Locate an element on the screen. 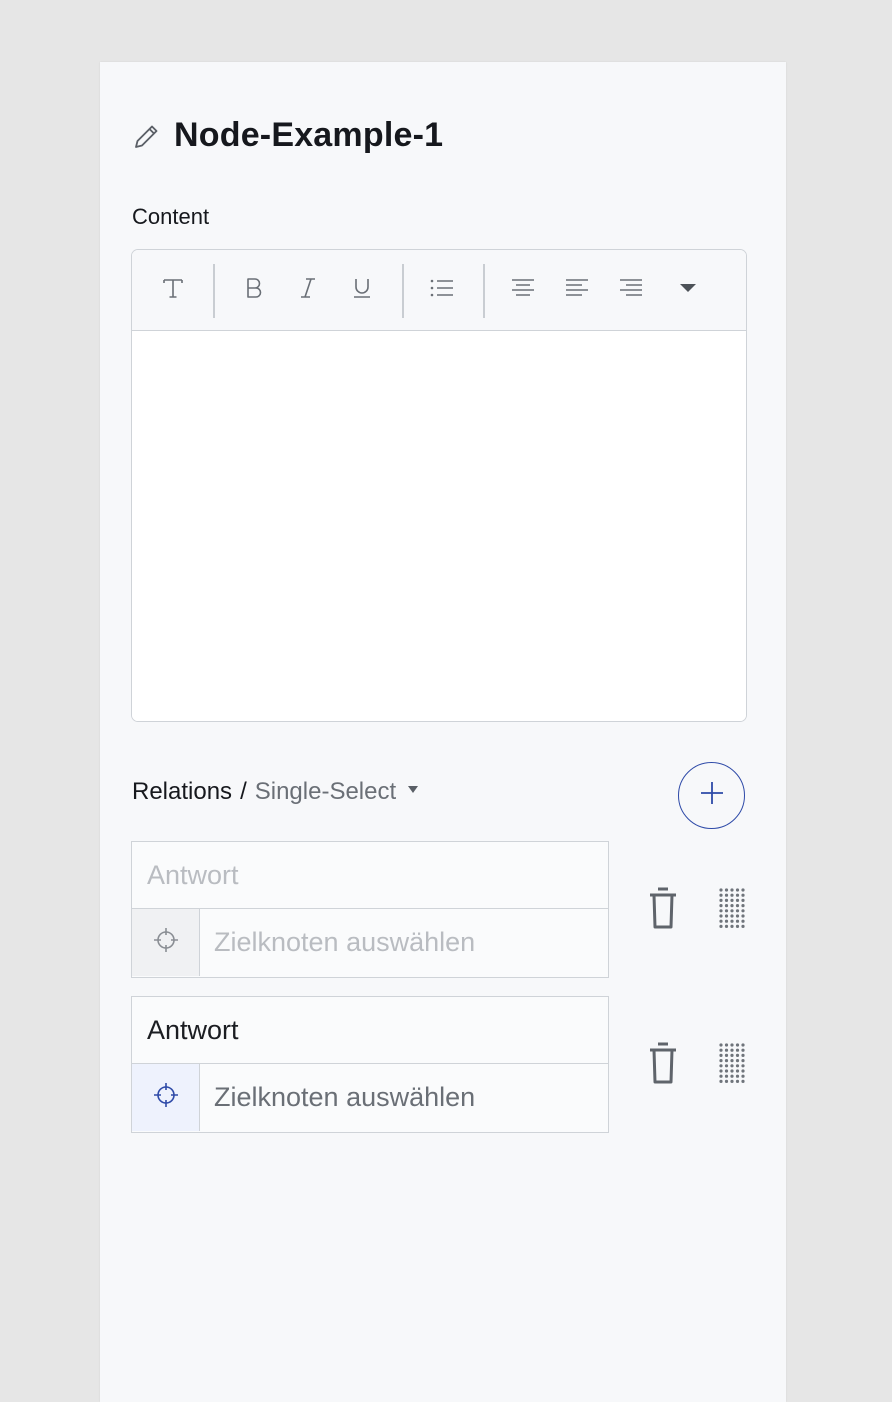 The height and width of the screenshot is (1402, 892). bullet-list-button is located at coordinates (442, 290).